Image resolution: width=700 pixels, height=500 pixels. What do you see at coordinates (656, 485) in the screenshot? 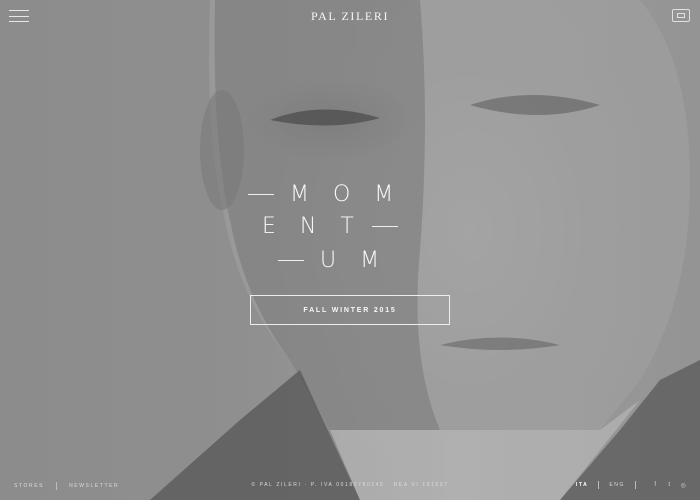
I see `facebook-icon: f` at bounding box center [656, 485].